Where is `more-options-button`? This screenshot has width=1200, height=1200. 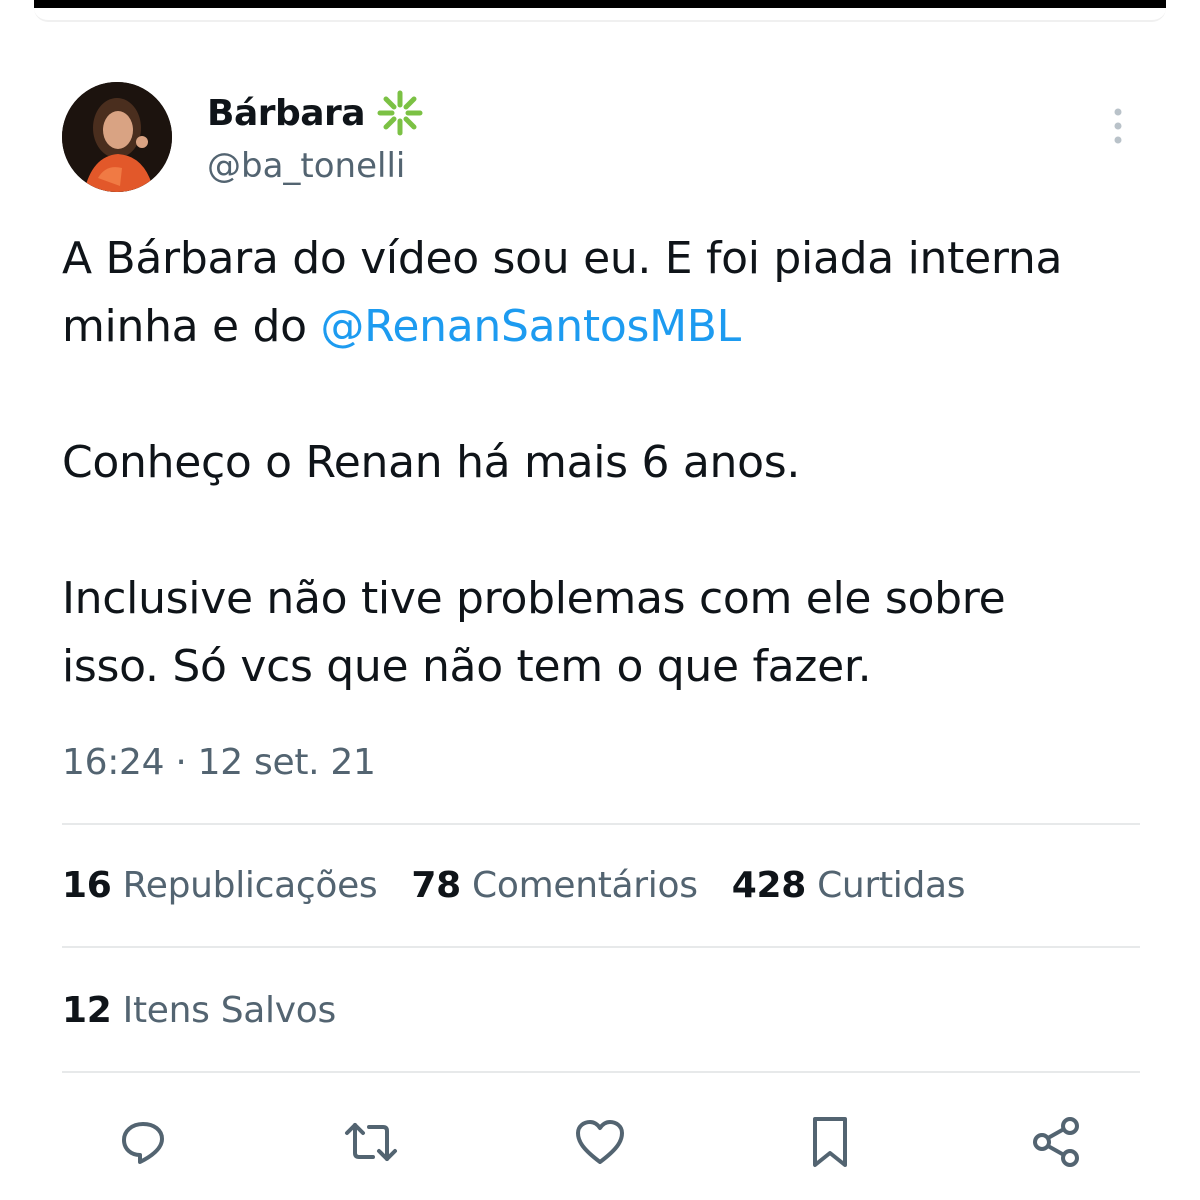 more-options-button is located at coordinates (1118, 126).